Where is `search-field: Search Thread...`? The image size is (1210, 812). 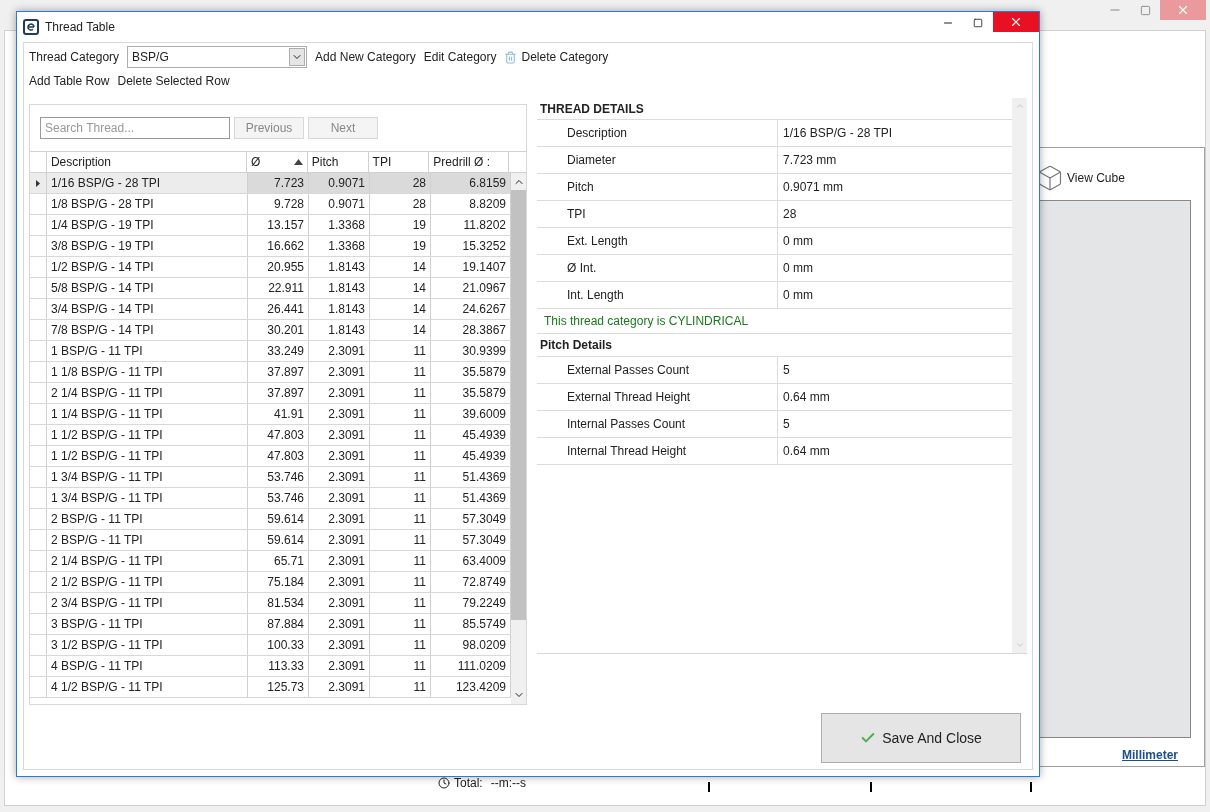 search-field: Search Thread... is located at coordinates (135, 128).